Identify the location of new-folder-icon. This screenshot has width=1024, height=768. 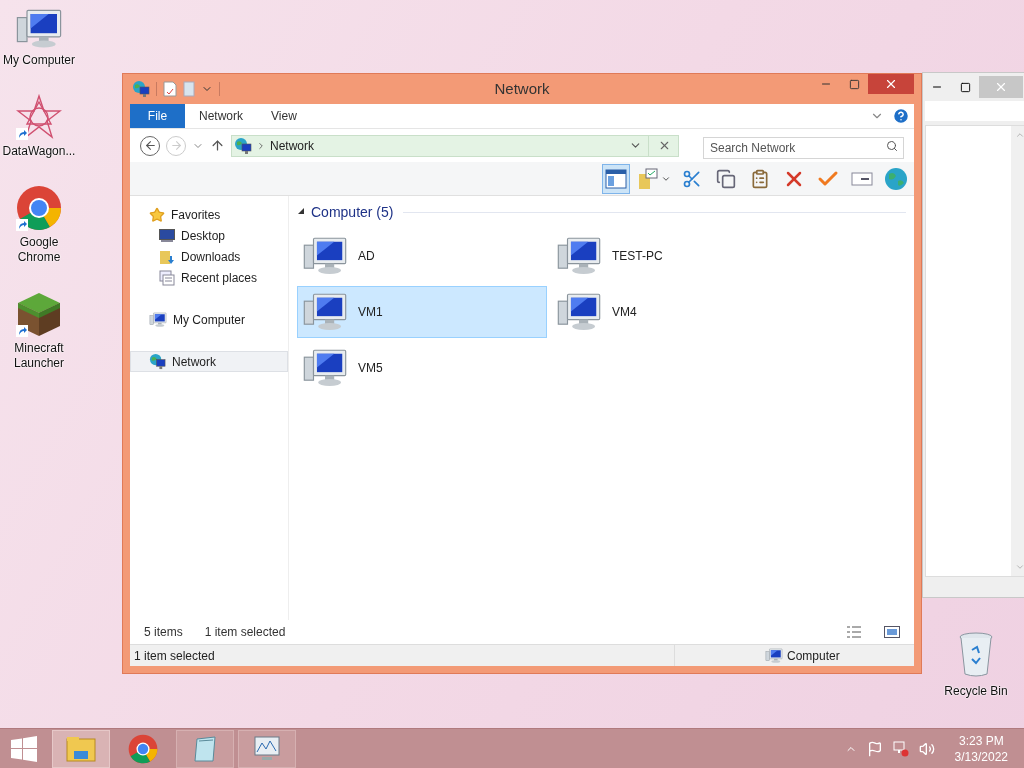
(189, 89).